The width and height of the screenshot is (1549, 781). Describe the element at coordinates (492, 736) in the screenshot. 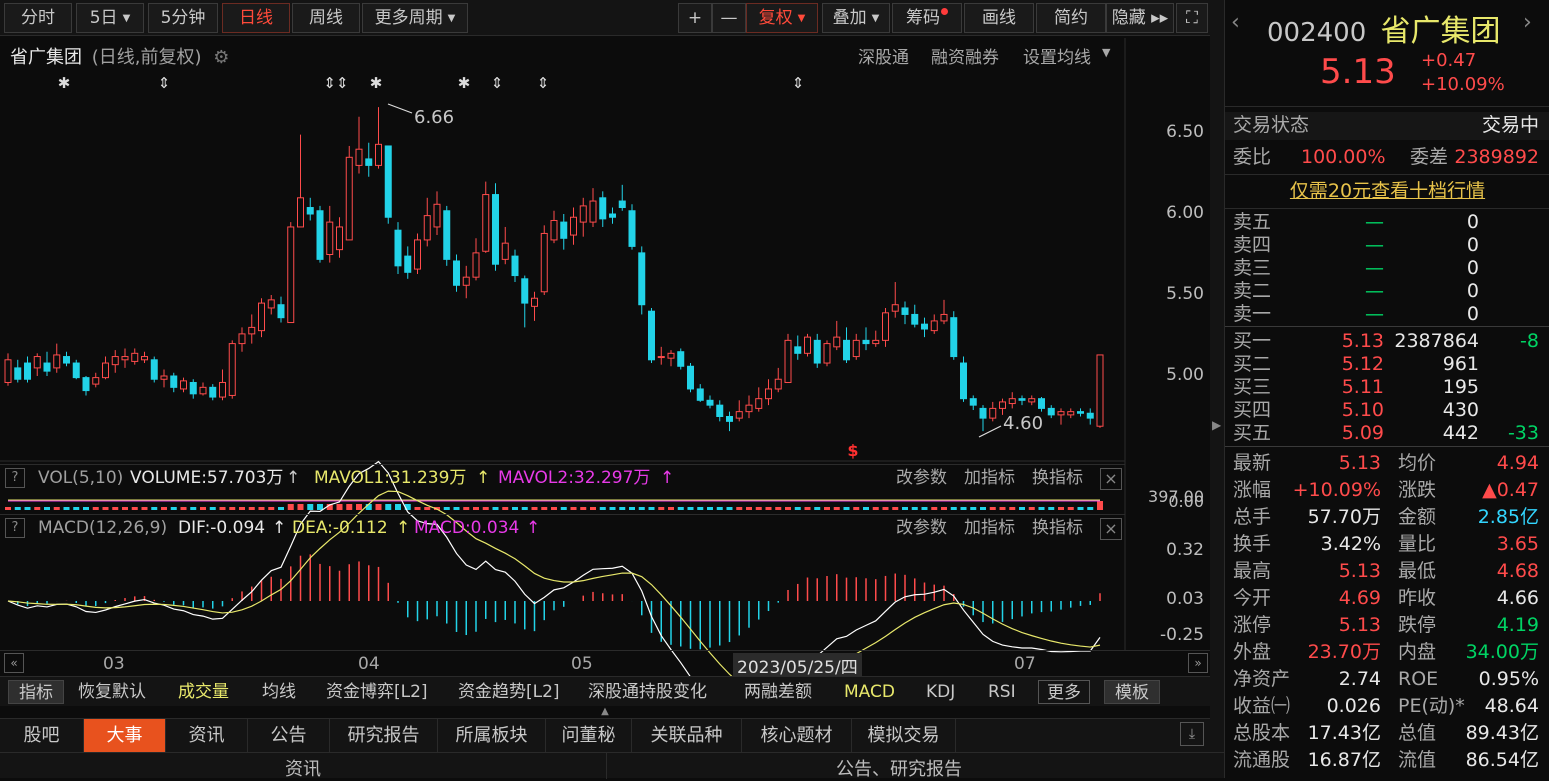

I see `tab-5: 所属板块` at that location.